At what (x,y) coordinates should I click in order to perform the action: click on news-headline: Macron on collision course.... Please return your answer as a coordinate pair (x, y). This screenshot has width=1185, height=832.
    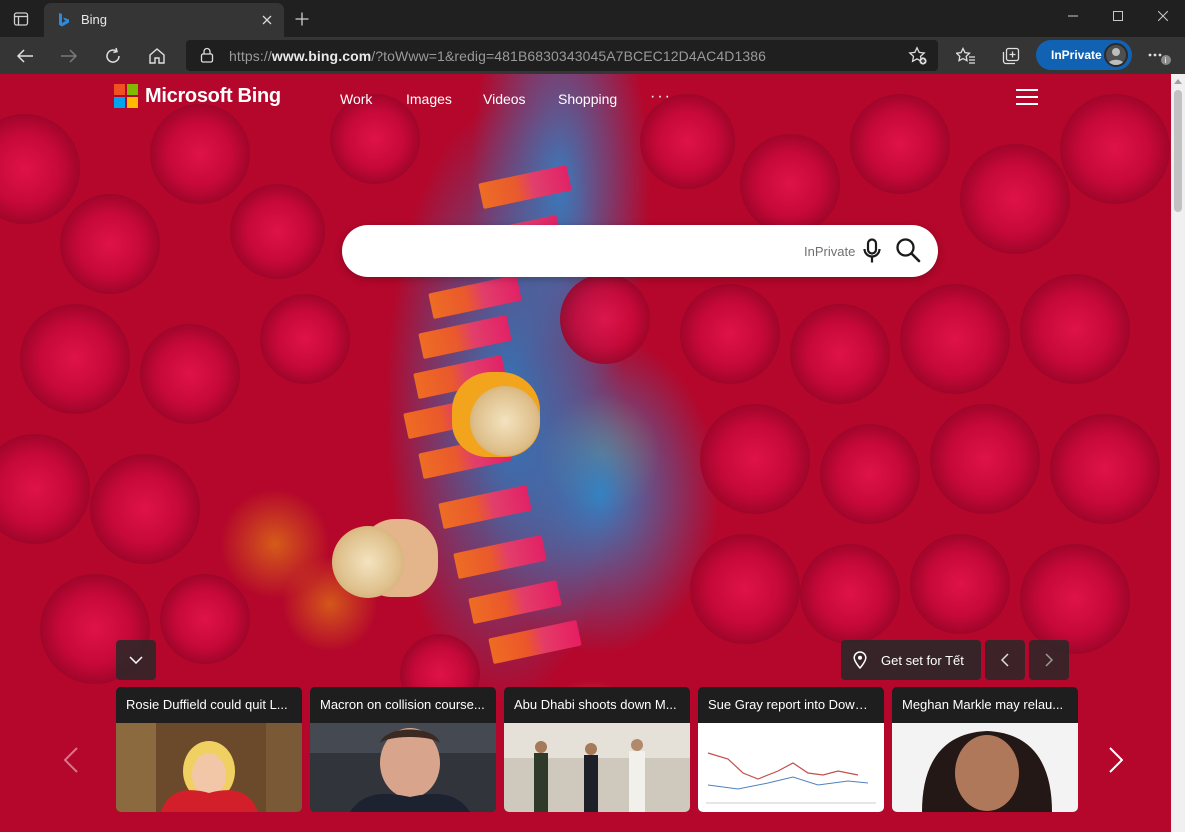
    Looking at the image, I should click on (403, 705).